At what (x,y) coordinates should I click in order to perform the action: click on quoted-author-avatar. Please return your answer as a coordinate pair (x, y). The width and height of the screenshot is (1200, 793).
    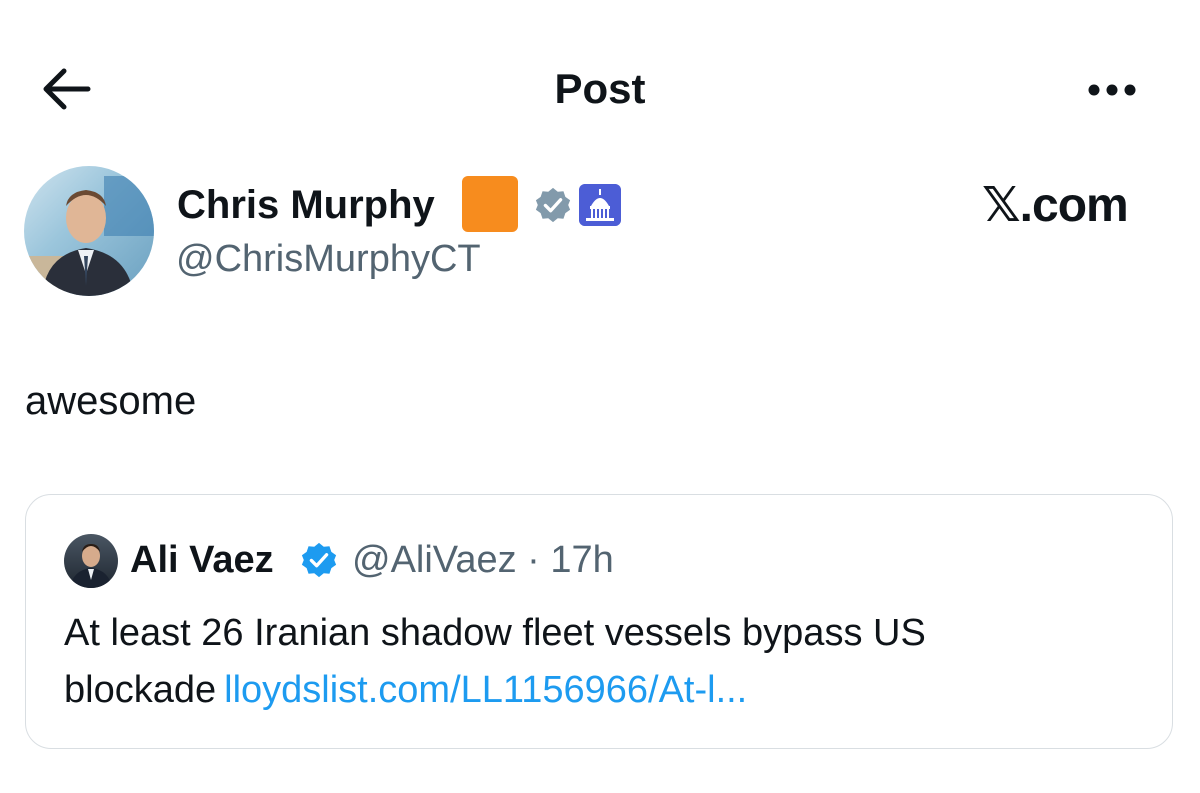
    Looking at the image, I should click on (91, 561).